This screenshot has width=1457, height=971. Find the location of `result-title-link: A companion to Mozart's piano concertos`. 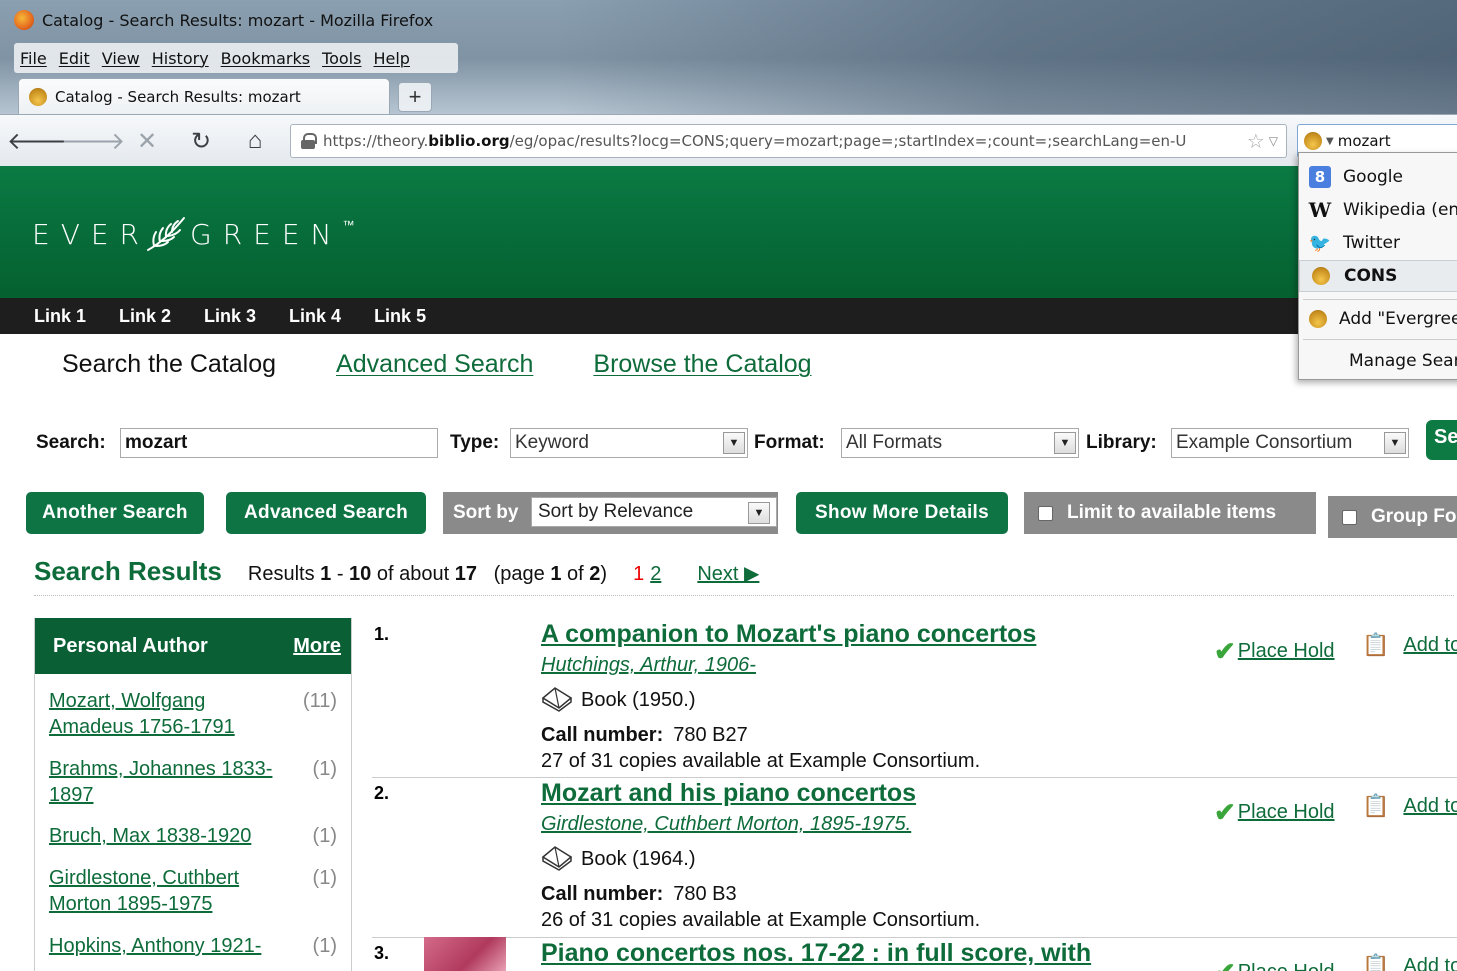

result-title-link: A companion to Mozart's piano concertos is located at coordinates (788, 634).